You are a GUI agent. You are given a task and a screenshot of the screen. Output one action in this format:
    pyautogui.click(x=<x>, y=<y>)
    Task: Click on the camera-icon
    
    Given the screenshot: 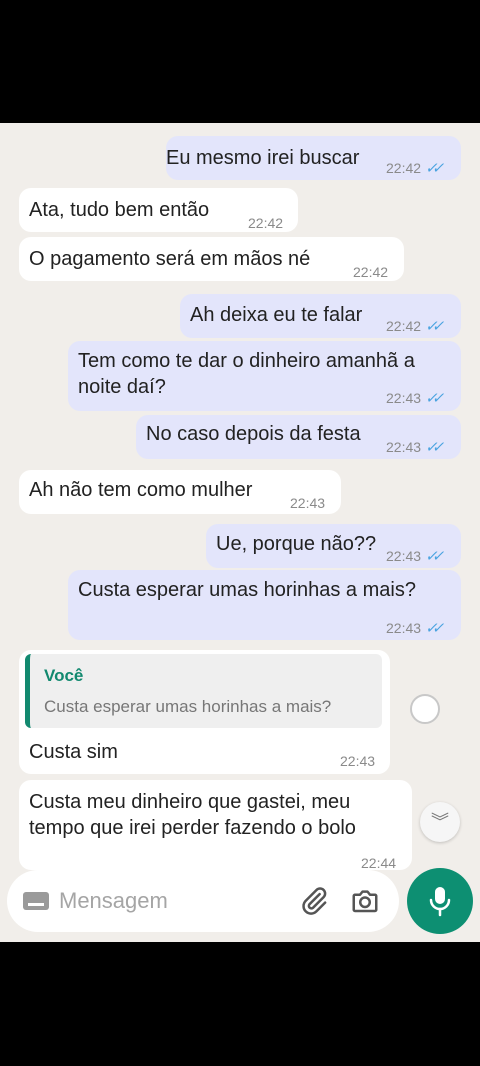 What is the action you would take?
    pyautogui.click(x=365, y=901)
    